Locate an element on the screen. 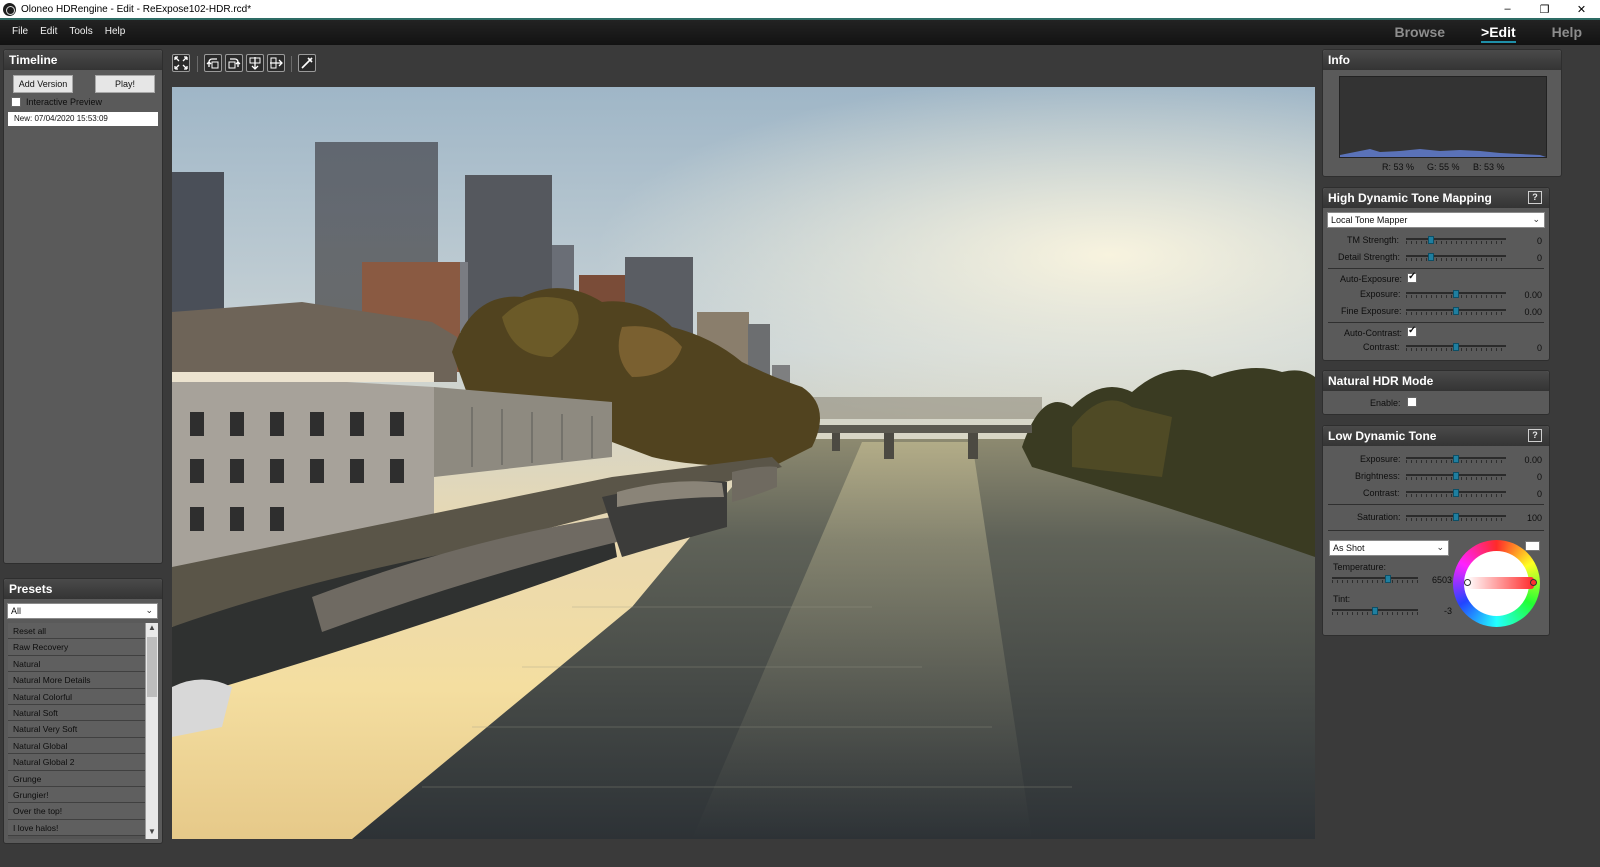 The image size is (1600, 867). interactive-preview-checkbox is located at coordinates (16, 102).